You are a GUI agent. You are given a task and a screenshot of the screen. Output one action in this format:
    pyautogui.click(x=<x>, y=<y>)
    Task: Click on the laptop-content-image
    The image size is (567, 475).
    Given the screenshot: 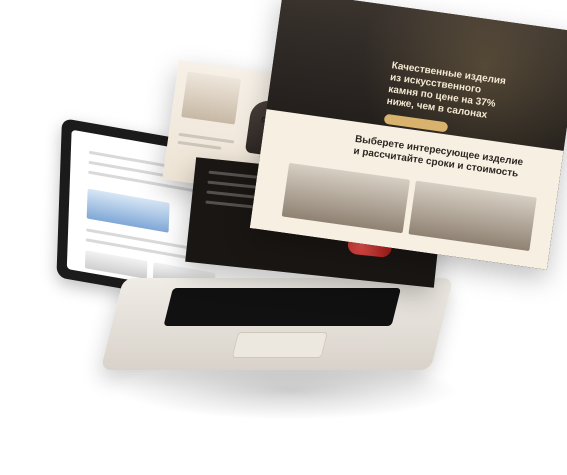 What is the action you would take?
    pyautogui.click(x=128, y=210)
    